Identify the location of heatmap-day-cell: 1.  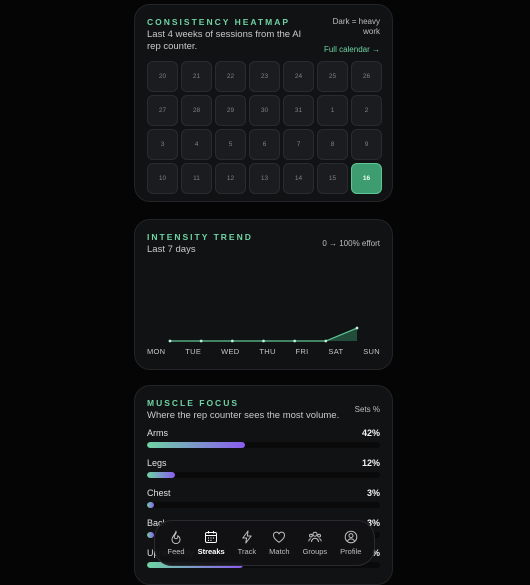
(332, 110).